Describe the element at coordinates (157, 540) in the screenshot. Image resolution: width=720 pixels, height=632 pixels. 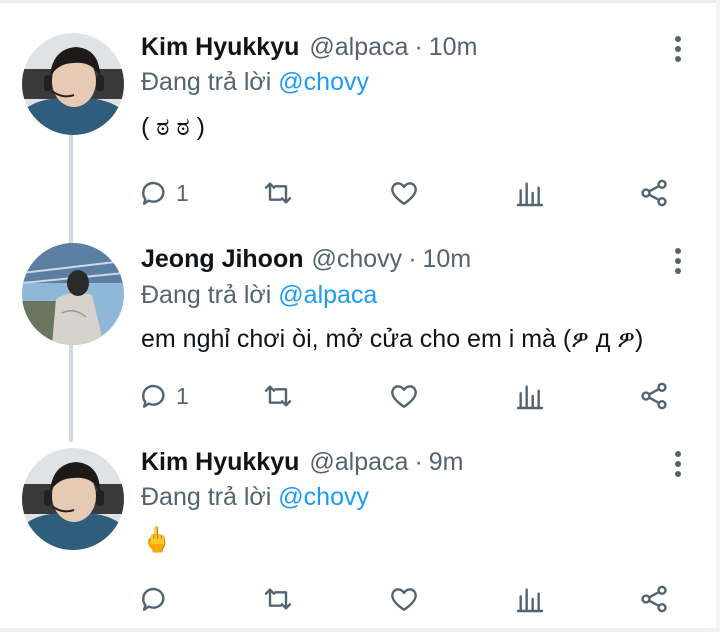
I see `tweet-text: 🖕` at that location.